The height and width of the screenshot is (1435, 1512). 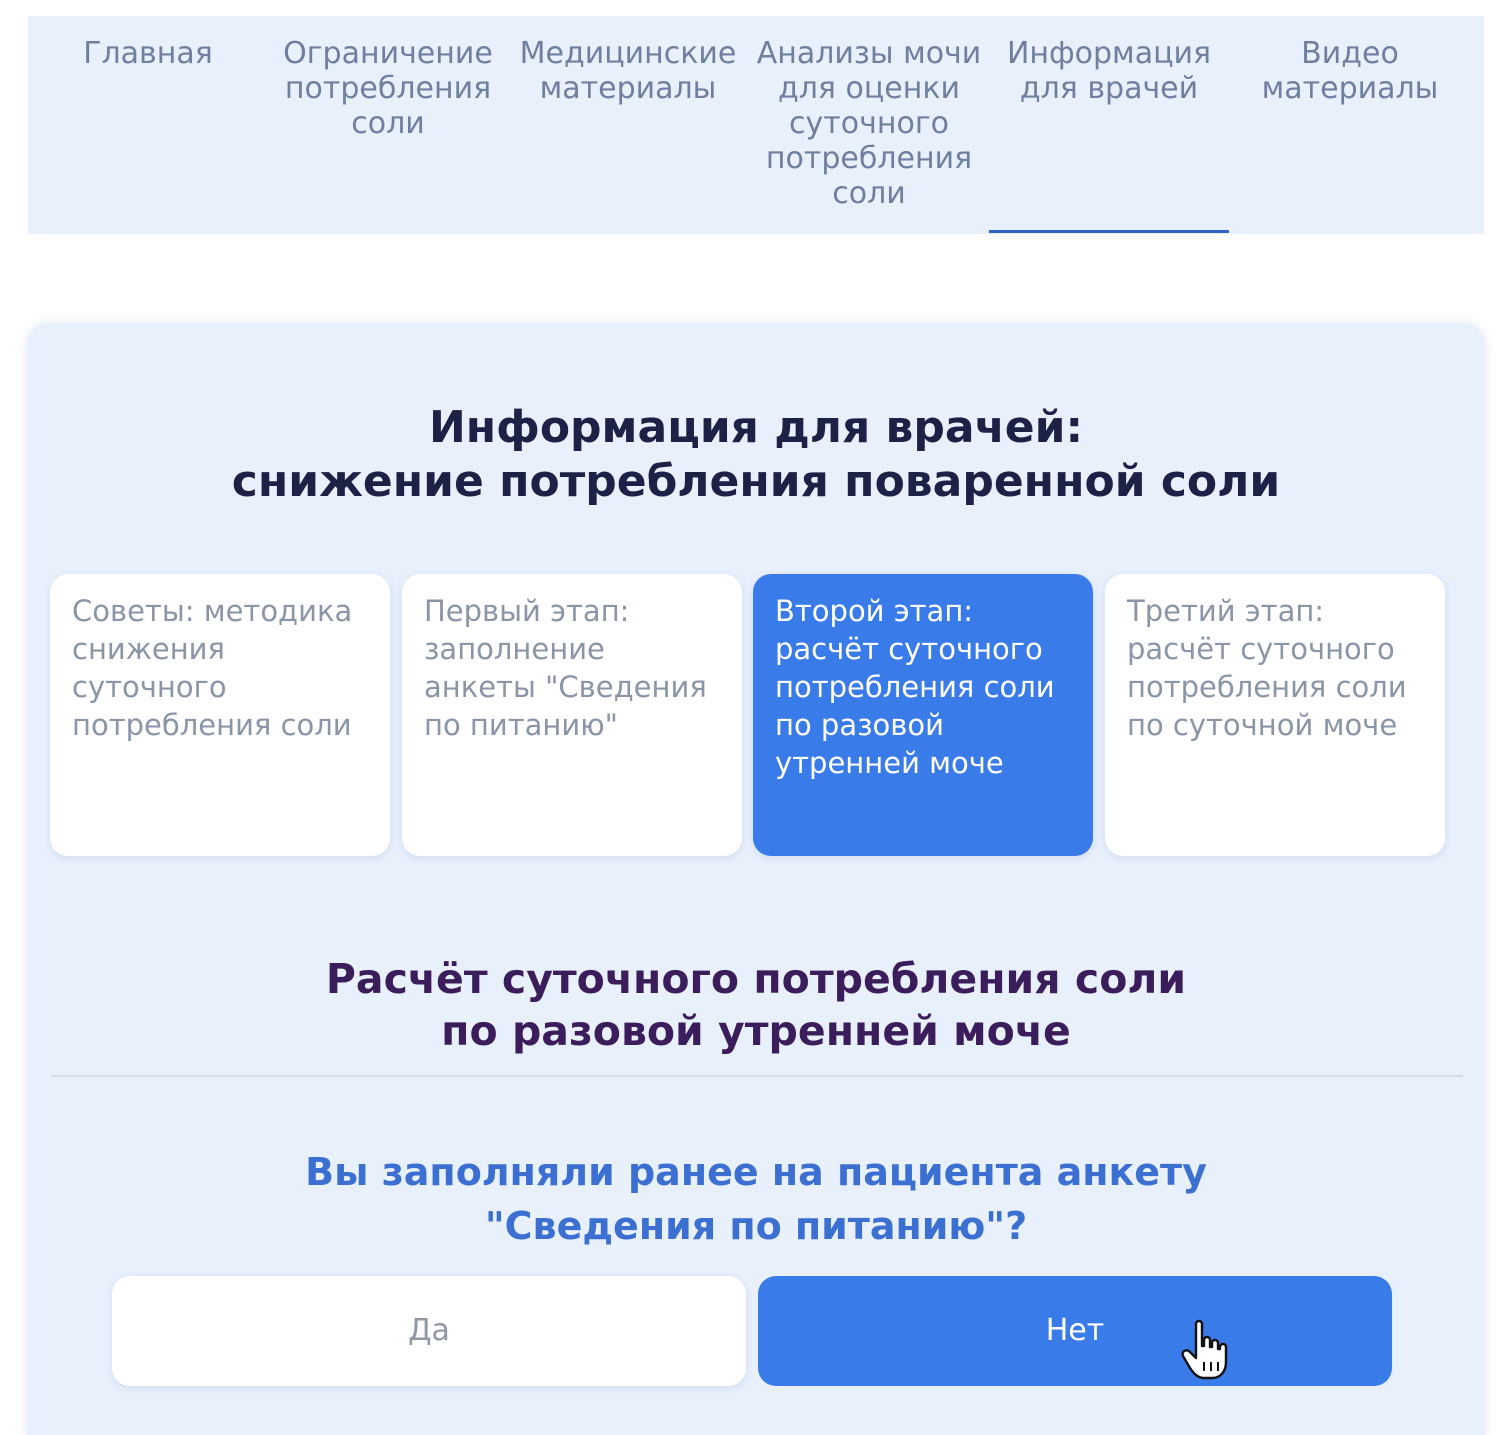 I want to click on page-title-line-1: Информация для врачей:, so click(x=756, y=427).